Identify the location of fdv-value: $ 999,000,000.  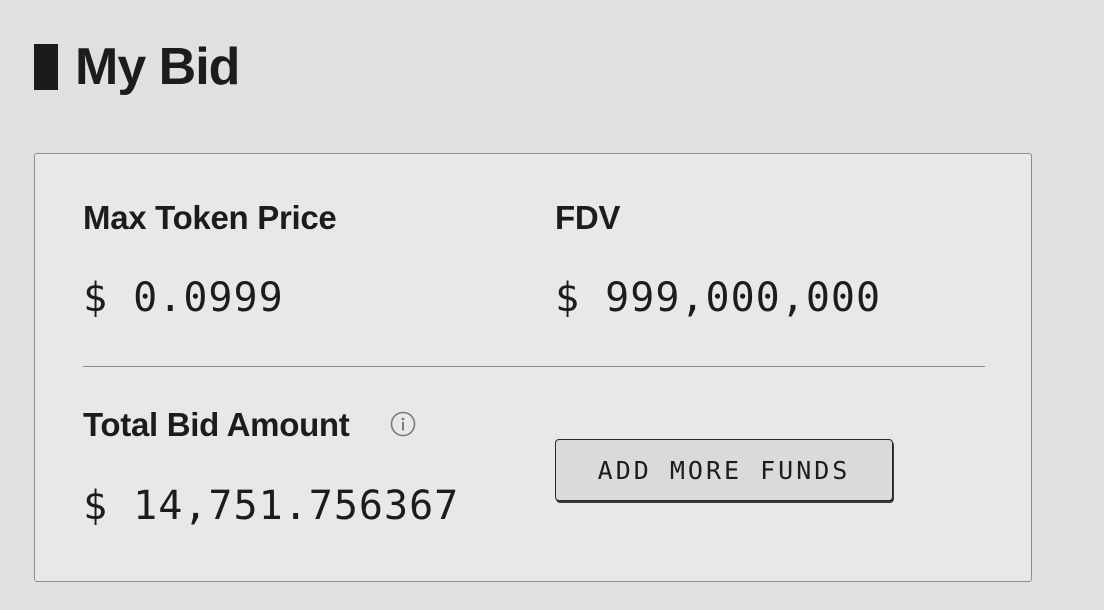
(718, 298).